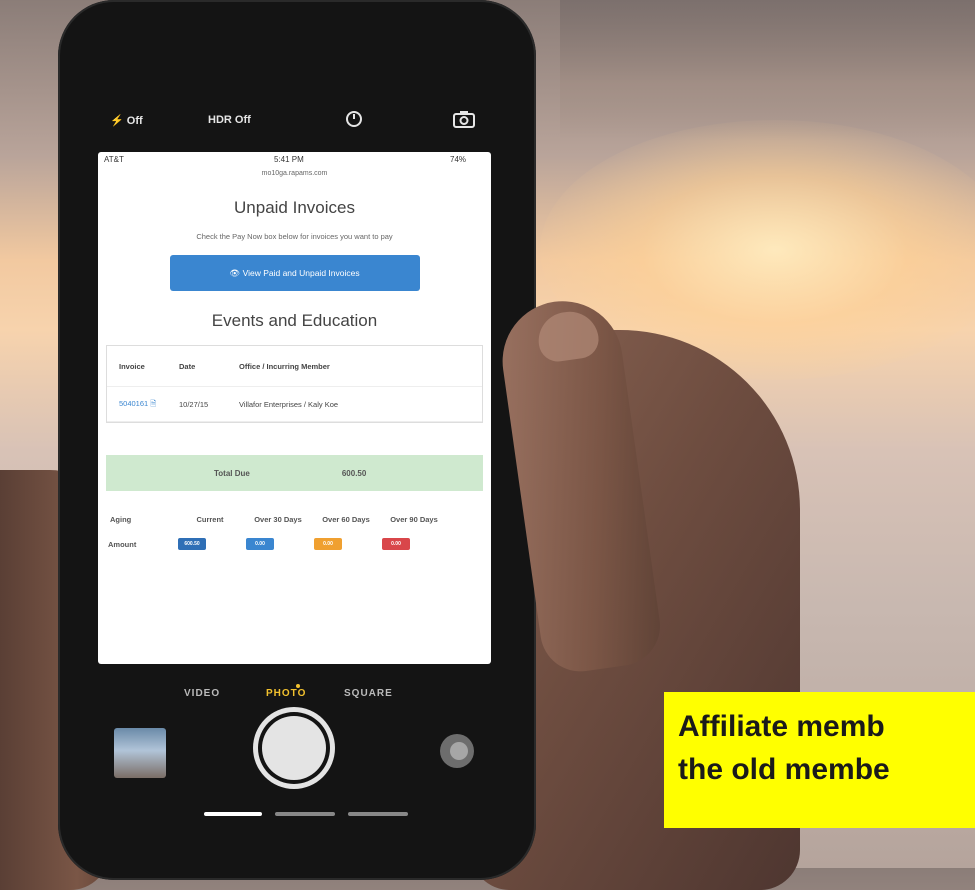 This screenshot has width=975, height=890. I want to click on col-invoice: Invoice, so click(132, 366).